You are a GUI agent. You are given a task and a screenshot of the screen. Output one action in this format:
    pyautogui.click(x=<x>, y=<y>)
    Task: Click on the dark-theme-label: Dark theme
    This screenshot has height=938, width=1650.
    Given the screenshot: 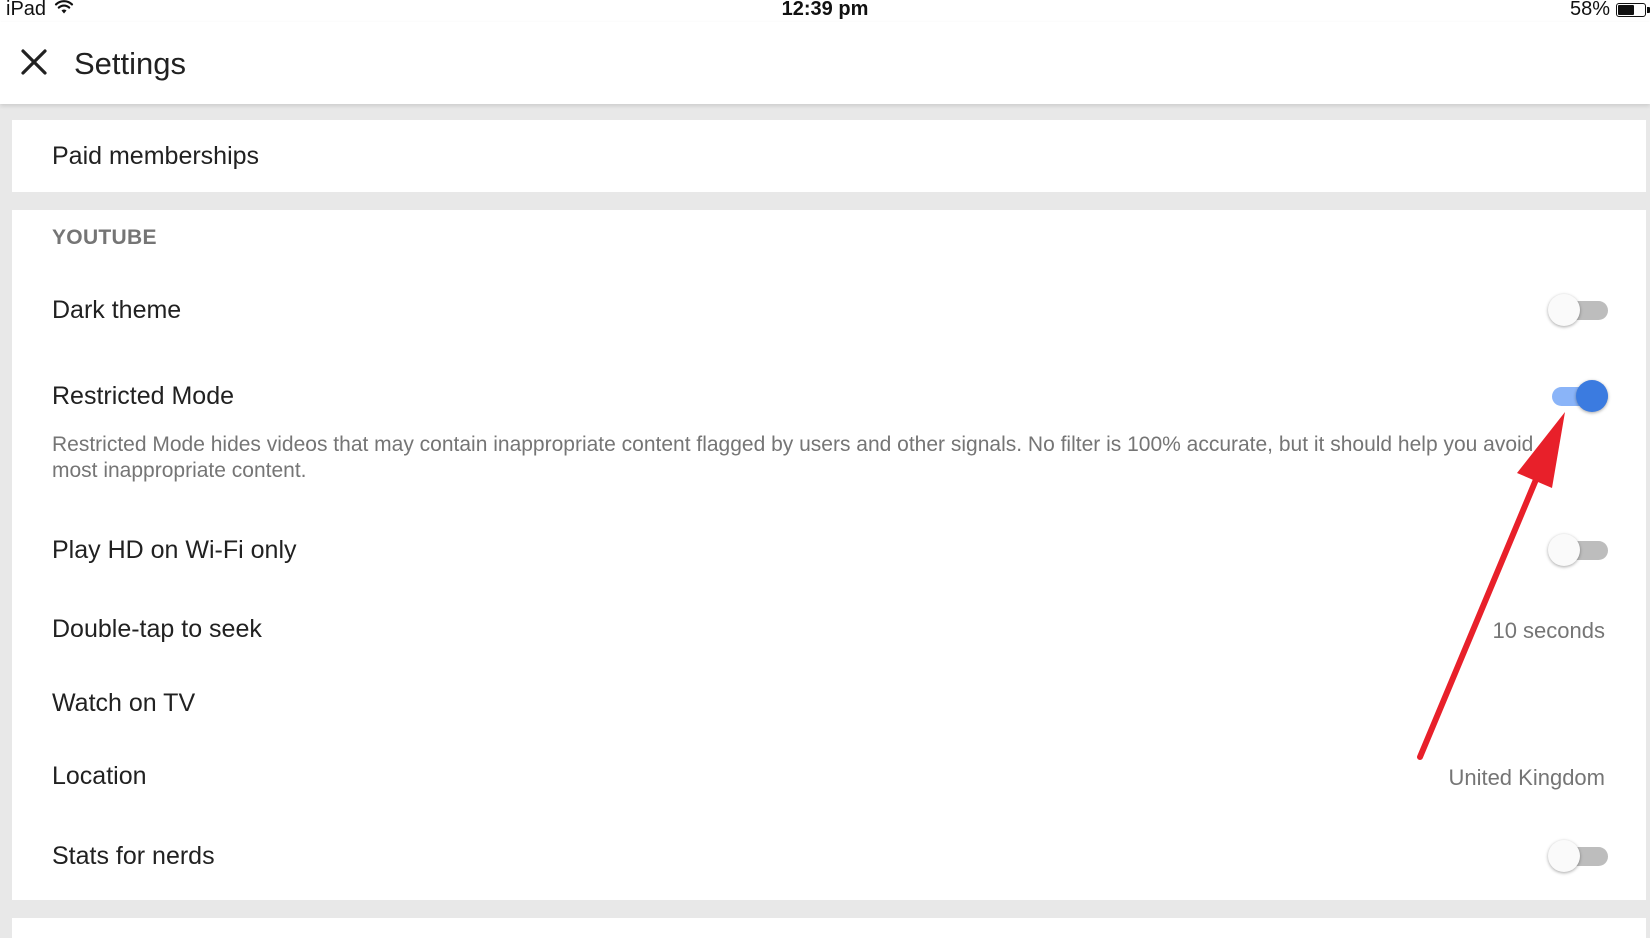 What is the action you would take?
    pyautogui.click(x=117, y=310)
    